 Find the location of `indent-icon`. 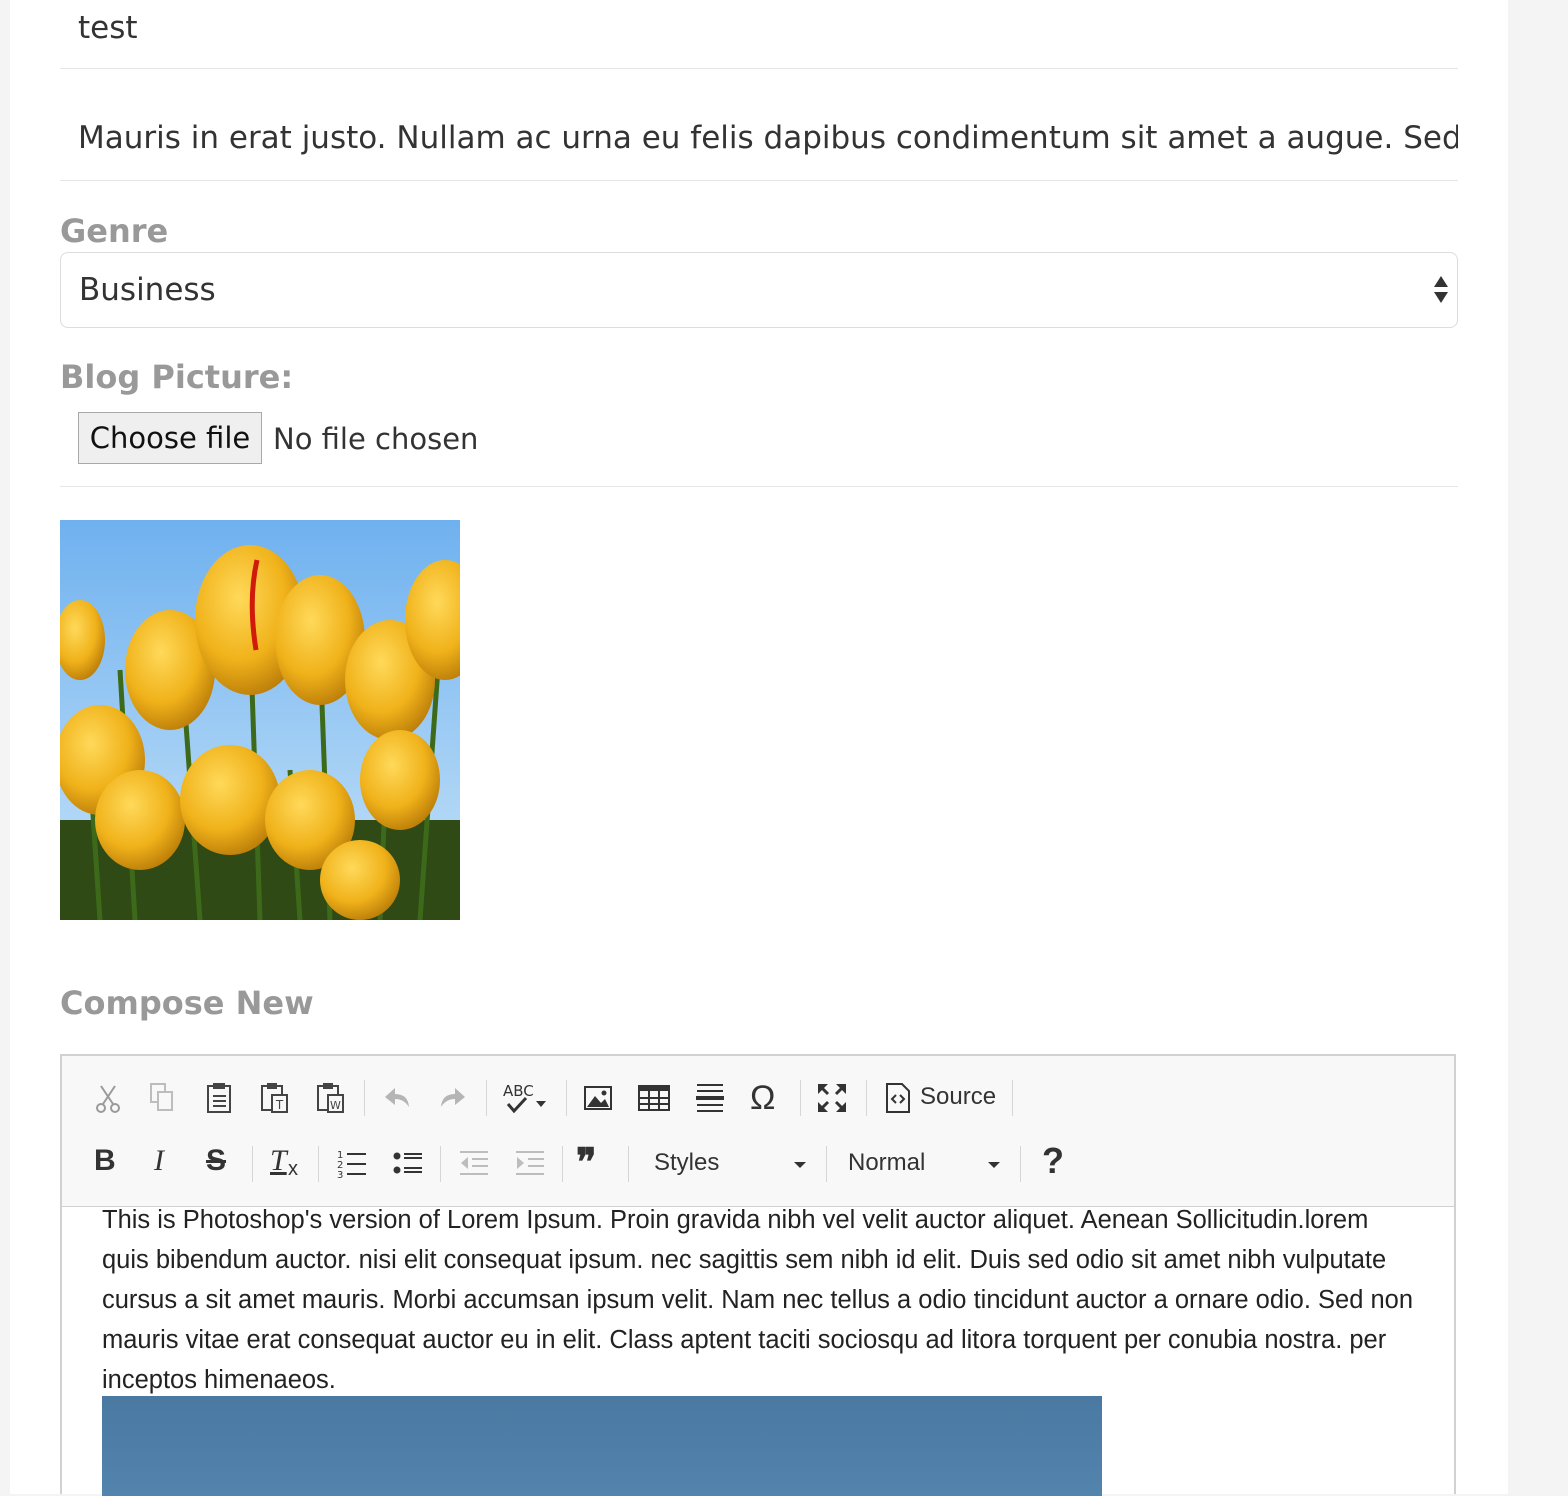

indent-icon is located at coordinates (530, 1164).